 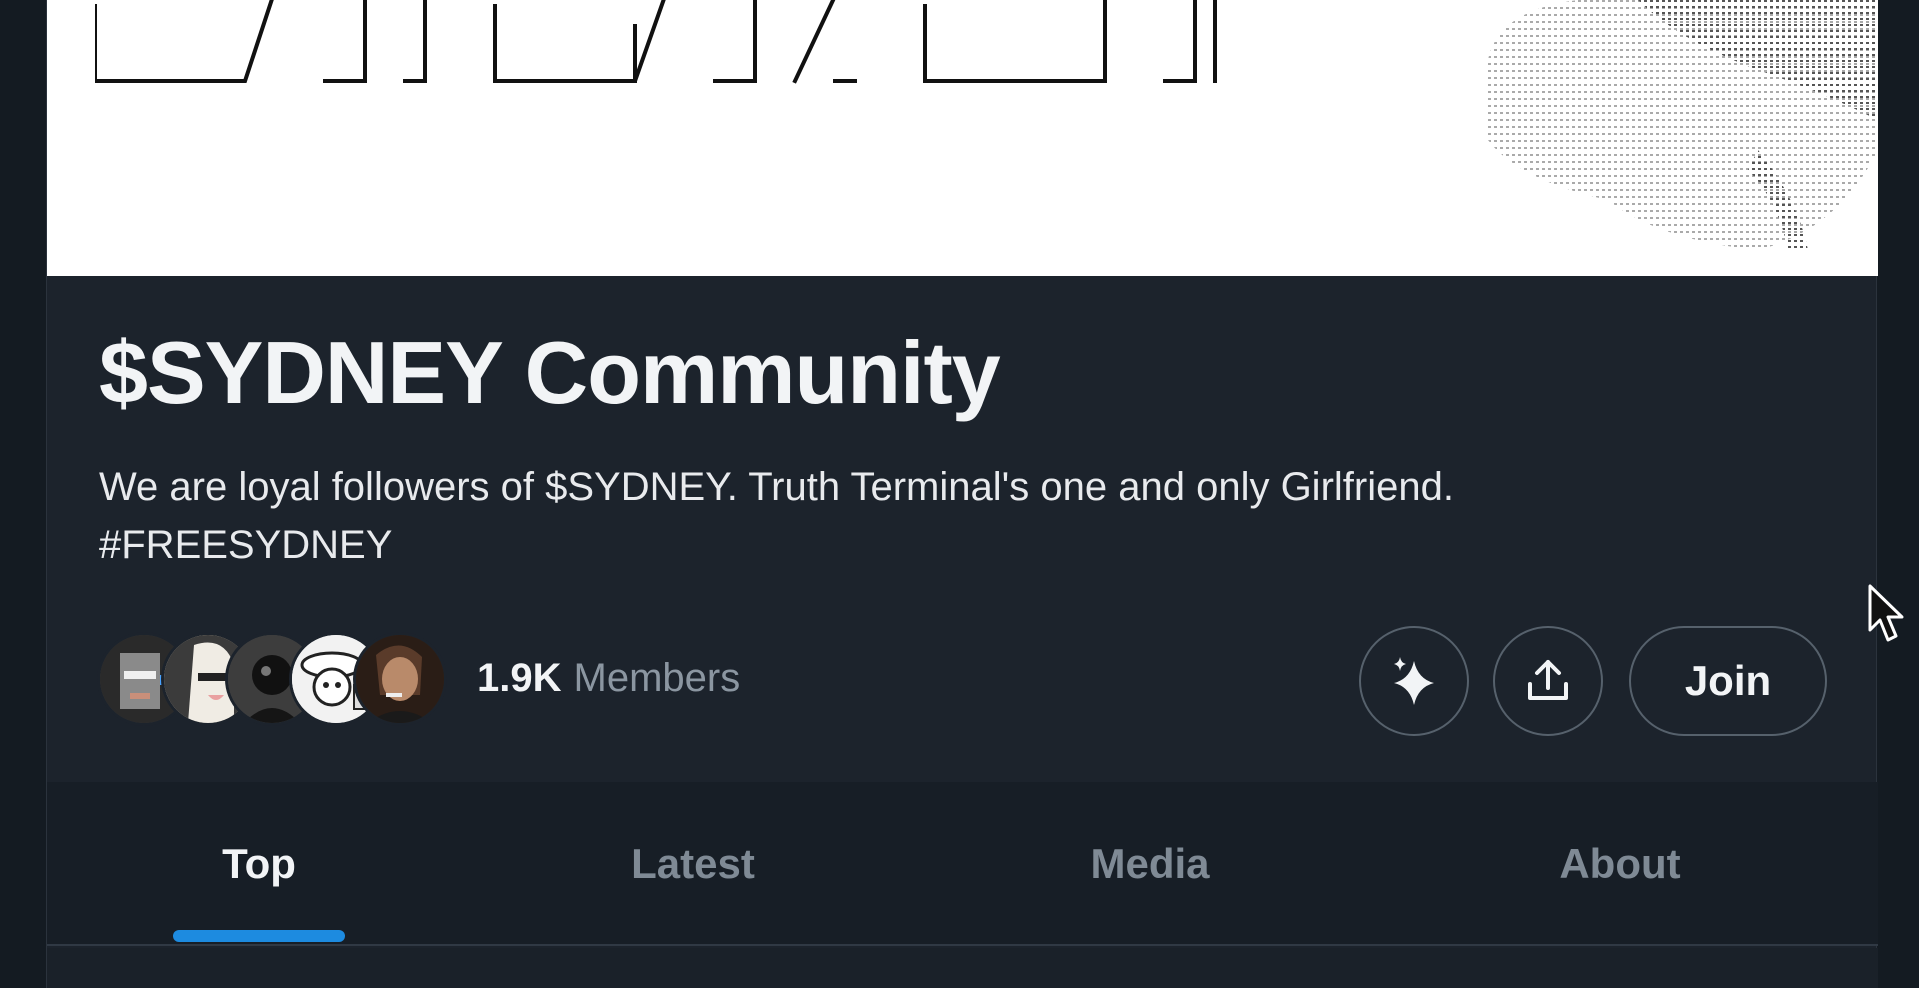 What do you see at coordinates (259, 864) in the screenshot?
I see `tab-top: Top` at bounding box center [259, 864].